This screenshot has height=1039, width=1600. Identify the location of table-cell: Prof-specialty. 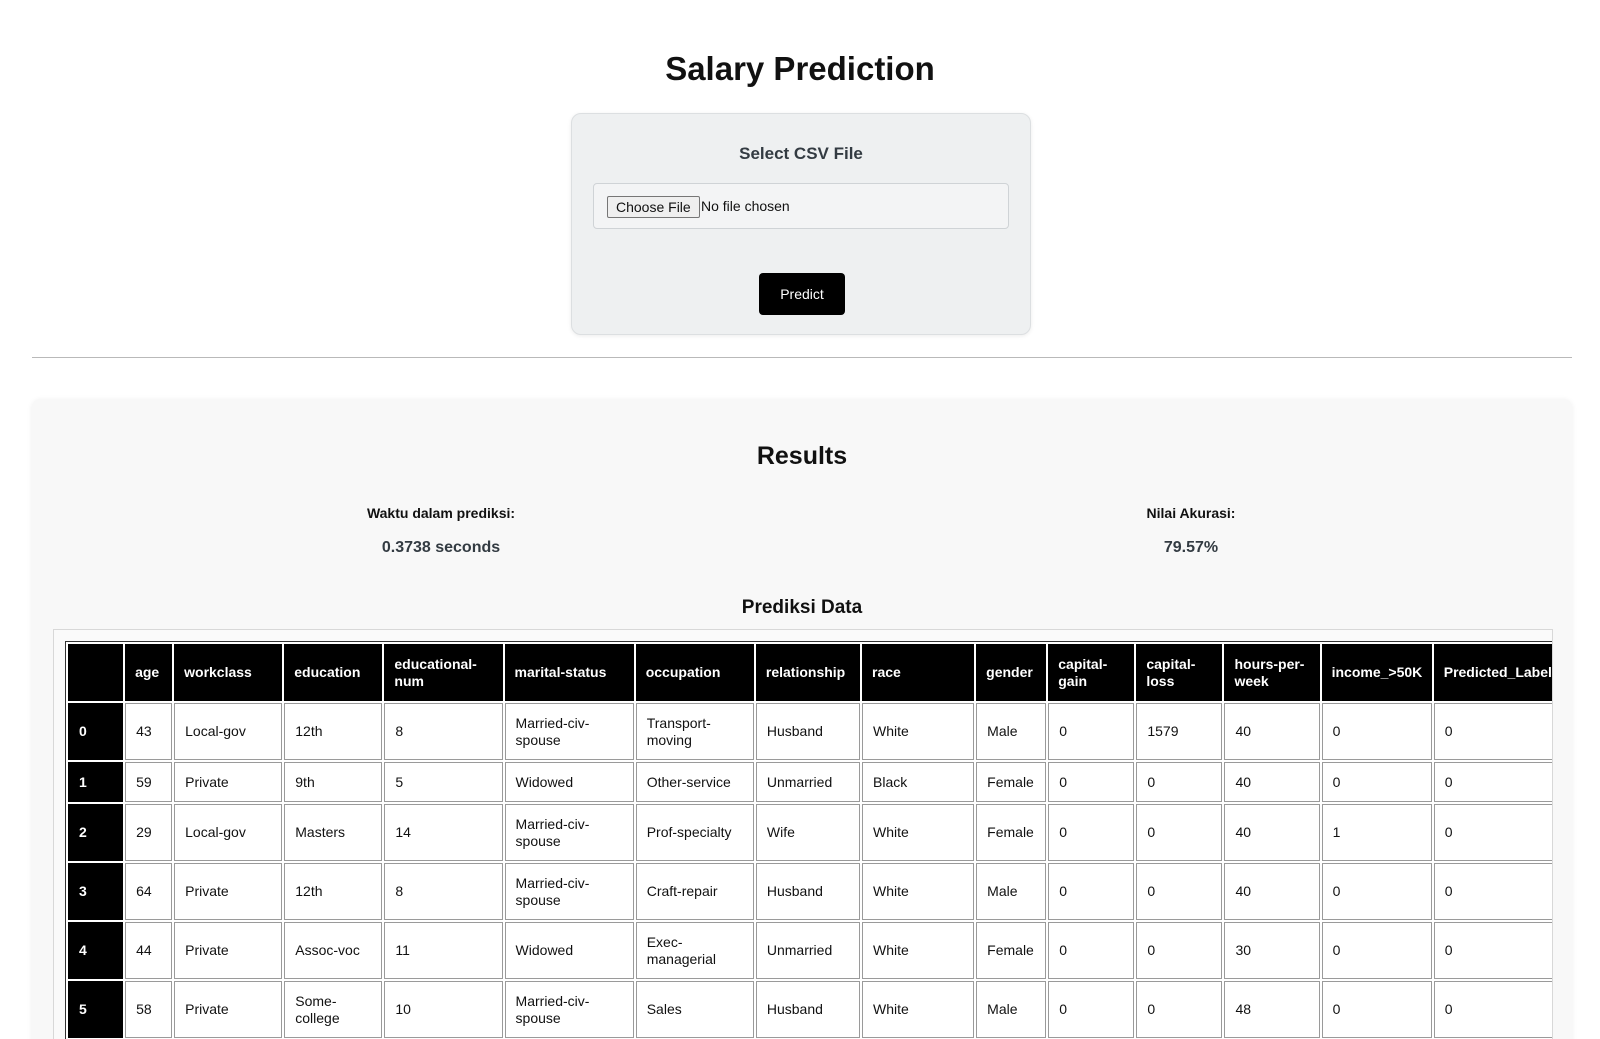
(694, 832).